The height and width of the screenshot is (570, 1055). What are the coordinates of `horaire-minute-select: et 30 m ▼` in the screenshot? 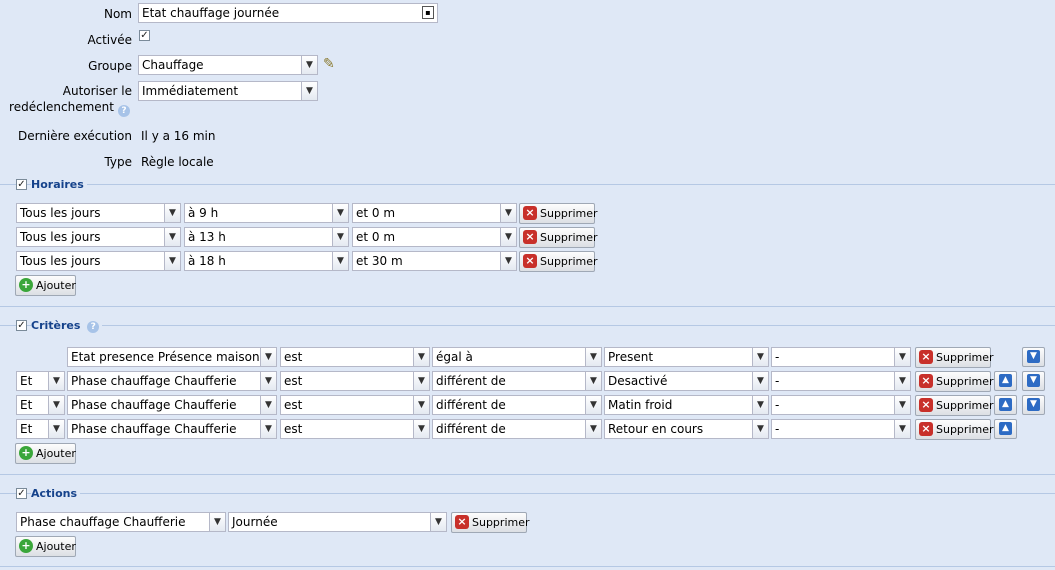 It's located at (434, 261).